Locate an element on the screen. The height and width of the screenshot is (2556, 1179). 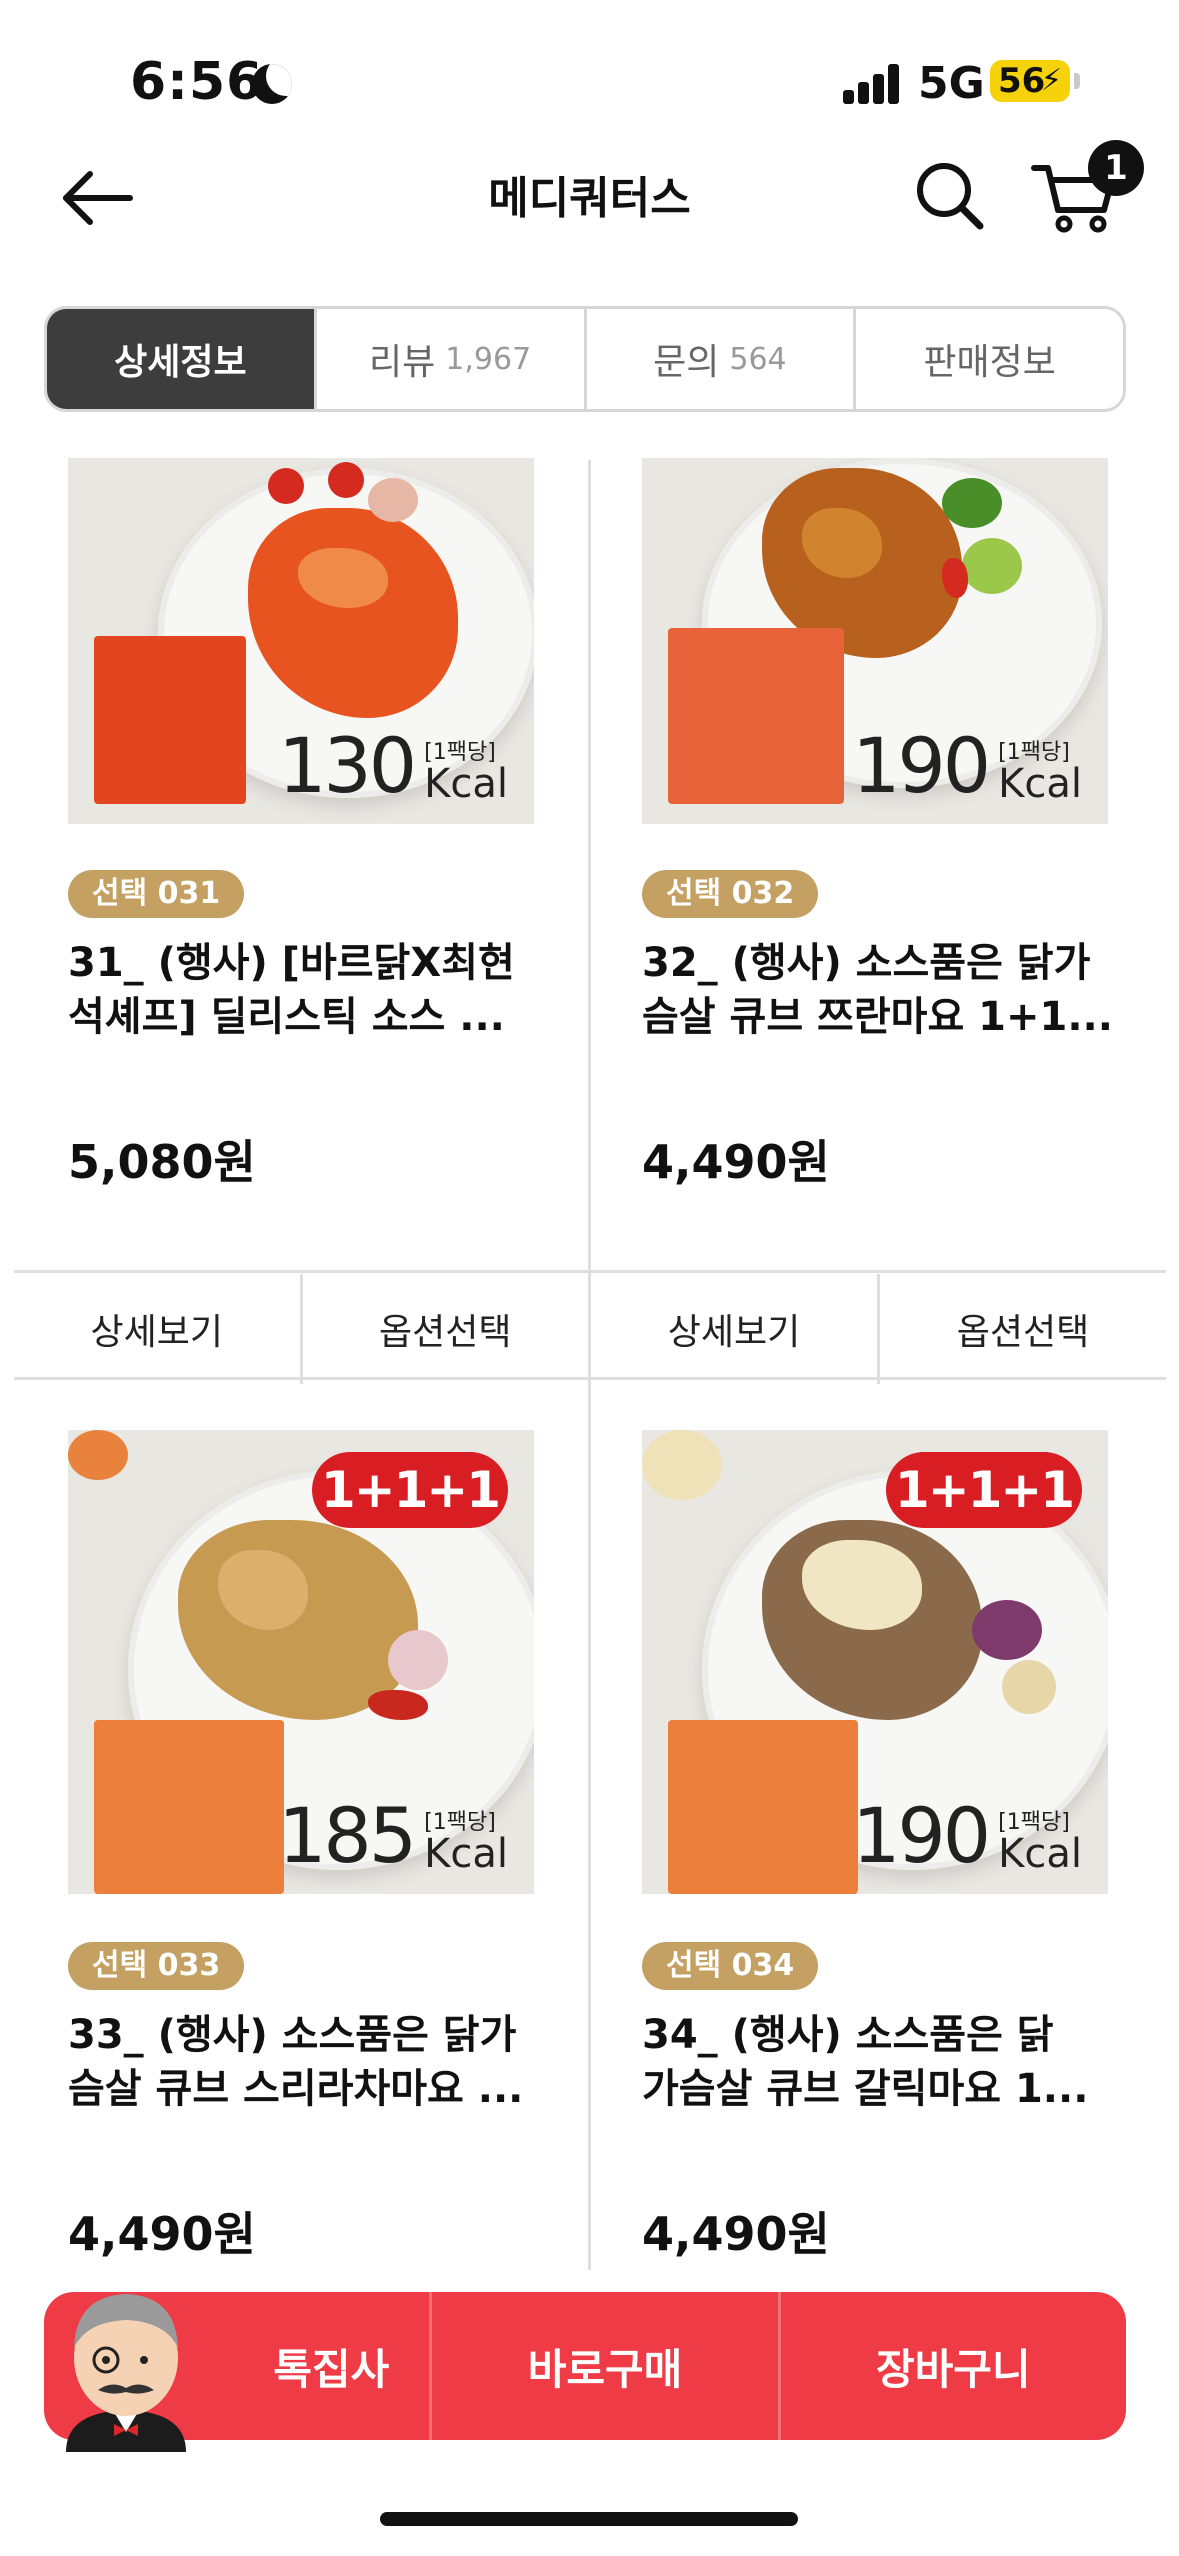
detail-tabs: 상세정보 리뷰 1,967 문의 564 판매정보 is located at coordinates (585, 359).